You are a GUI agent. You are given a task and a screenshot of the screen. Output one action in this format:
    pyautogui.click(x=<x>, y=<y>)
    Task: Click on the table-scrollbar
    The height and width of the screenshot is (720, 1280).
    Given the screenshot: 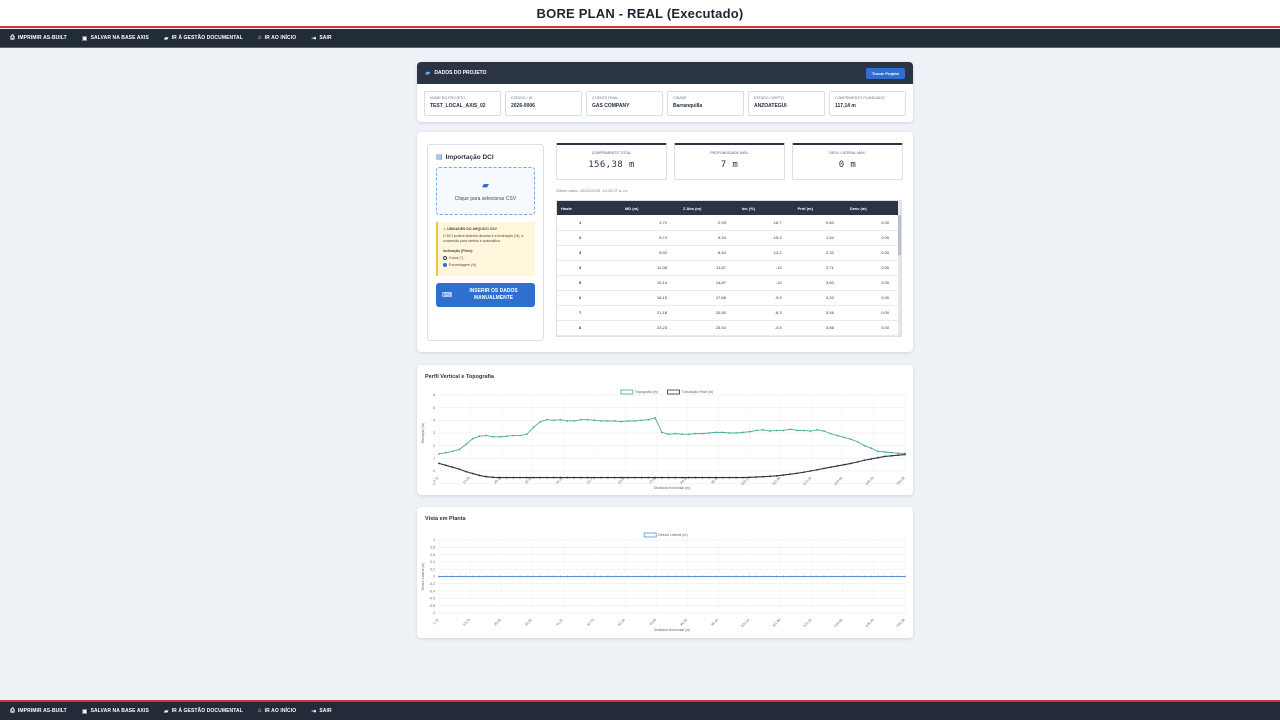 What is the action you would take?
    pyautogui.click(x=899, y=268)
    